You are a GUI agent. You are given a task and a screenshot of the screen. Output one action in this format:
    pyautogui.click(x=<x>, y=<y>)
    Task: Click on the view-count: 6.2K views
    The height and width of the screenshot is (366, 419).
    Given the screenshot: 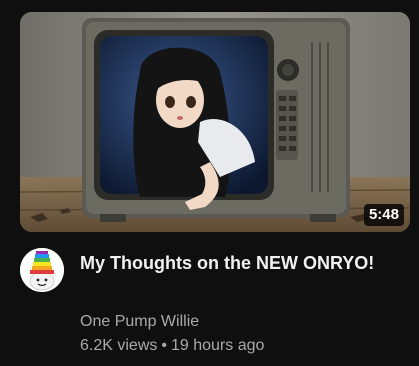 What is the action you would take?
    pyautogui.click(x=119, y=345)
    